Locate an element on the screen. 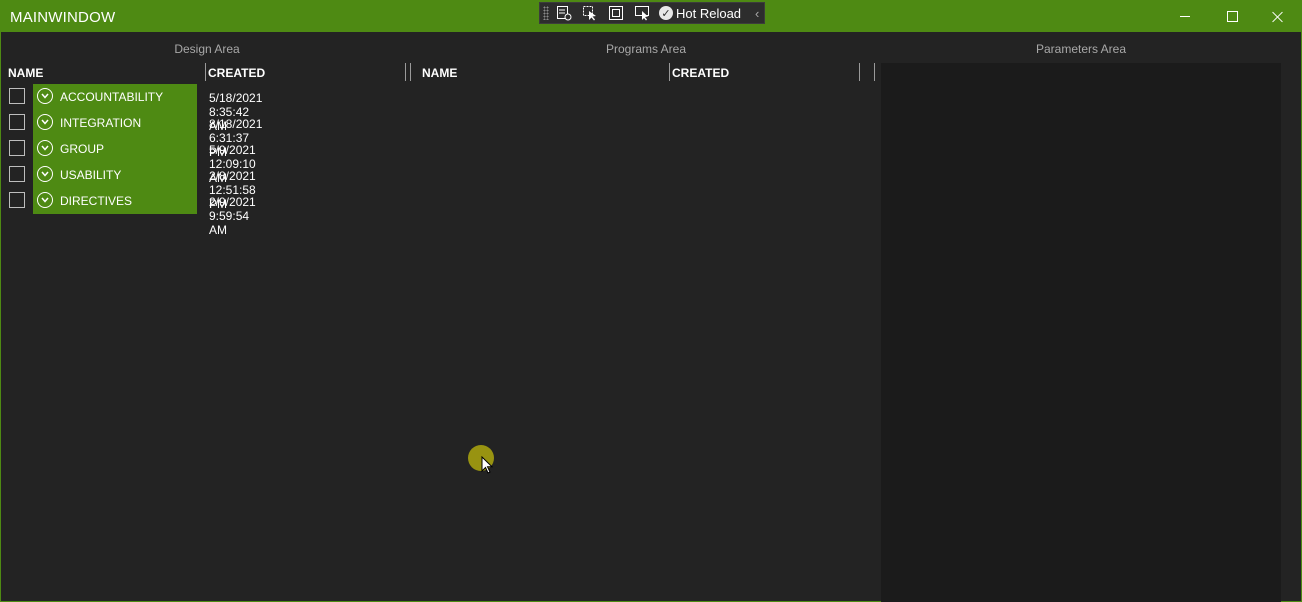 The image size is (1302, 602). maximize-button is located at coordinates (1232, 16).